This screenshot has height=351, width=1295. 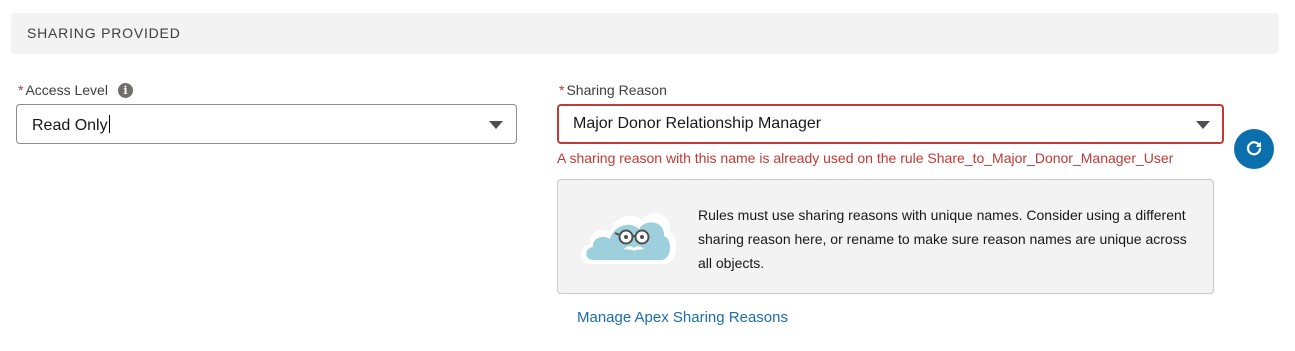 I want to click on text-cursor, so click(x=109, y=124).